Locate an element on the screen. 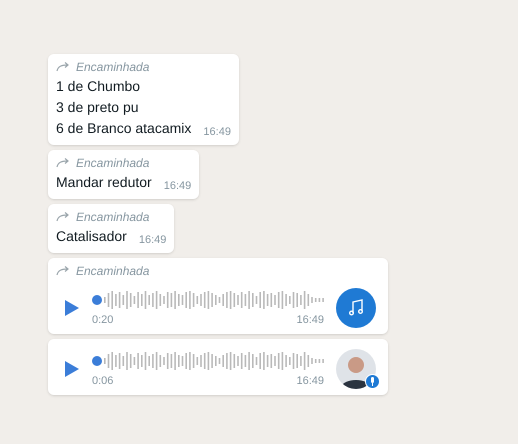 The image size is (518, 444). message-text: 3 de preto pu is located at coordinates (98, 107).